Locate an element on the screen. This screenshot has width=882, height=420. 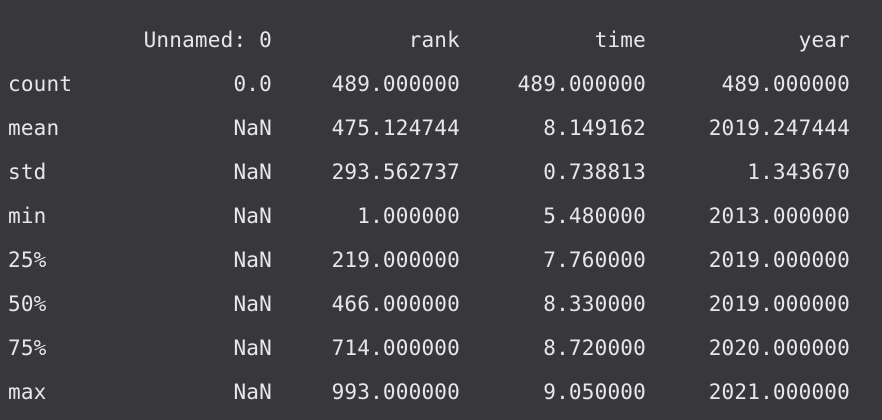
table-cell: 293.562737 is located at coordinates (395, 172).